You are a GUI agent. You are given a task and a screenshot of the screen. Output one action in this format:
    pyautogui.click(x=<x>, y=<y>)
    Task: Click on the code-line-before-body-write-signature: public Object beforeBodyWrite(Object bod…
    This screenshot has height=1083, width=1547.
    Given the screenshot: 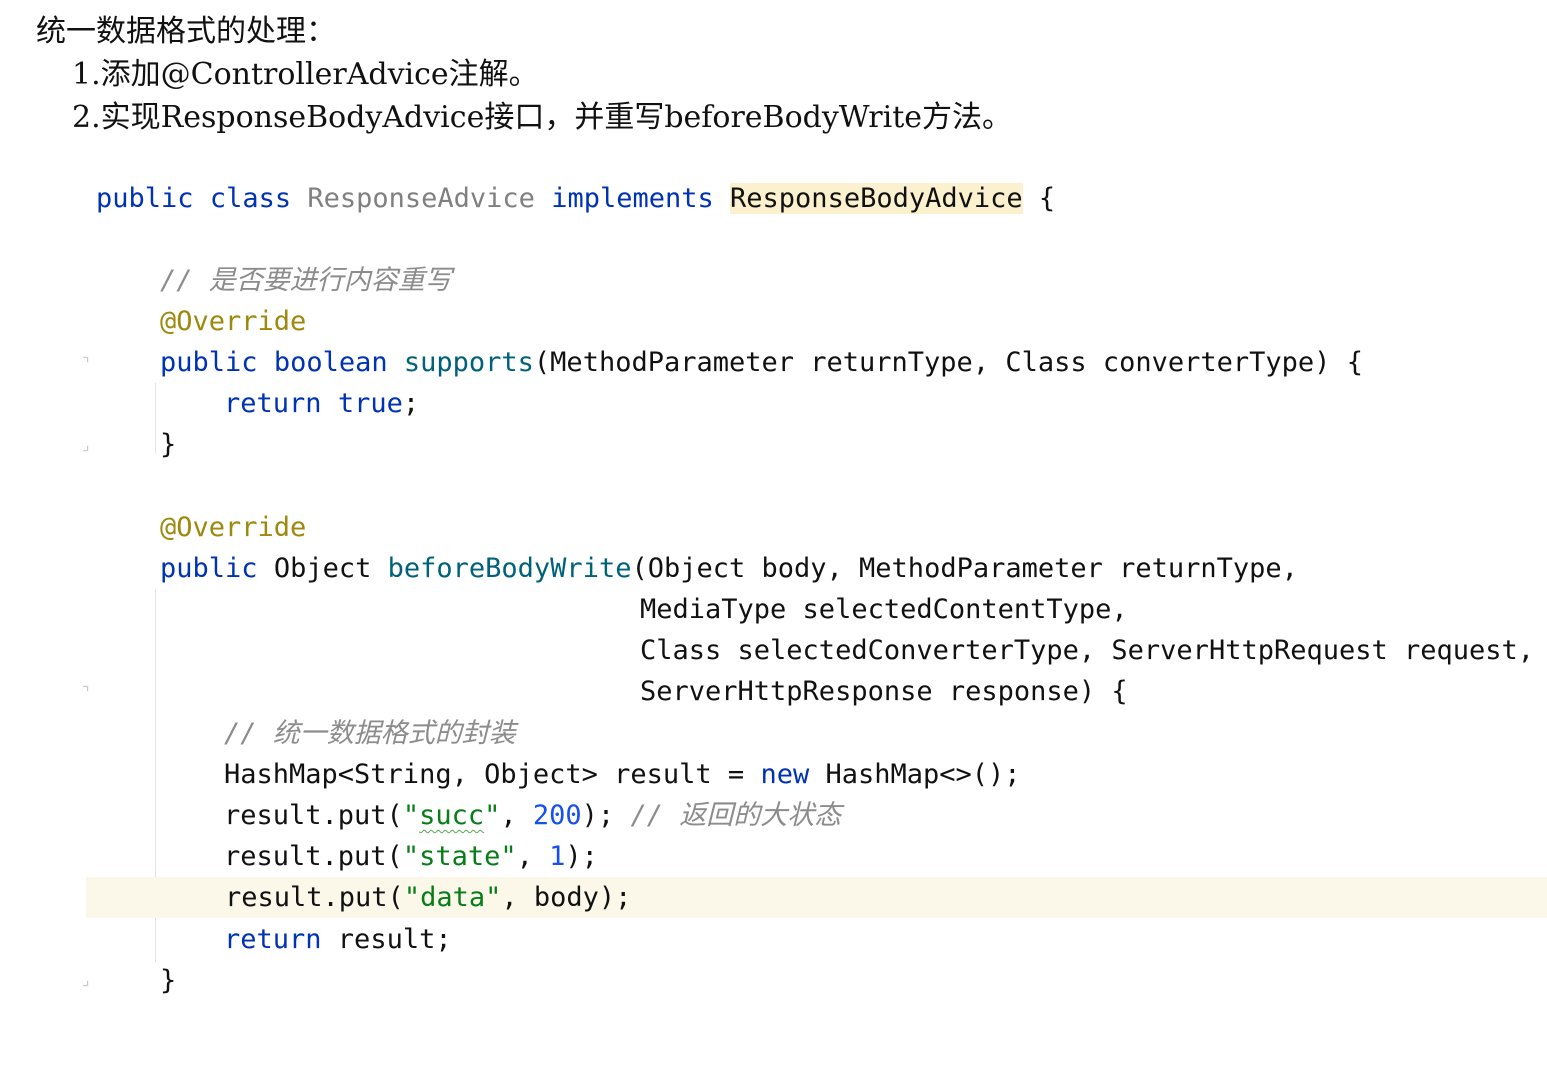 What is the action you would take?
    pyautogui.click(x=773, y=568)
    